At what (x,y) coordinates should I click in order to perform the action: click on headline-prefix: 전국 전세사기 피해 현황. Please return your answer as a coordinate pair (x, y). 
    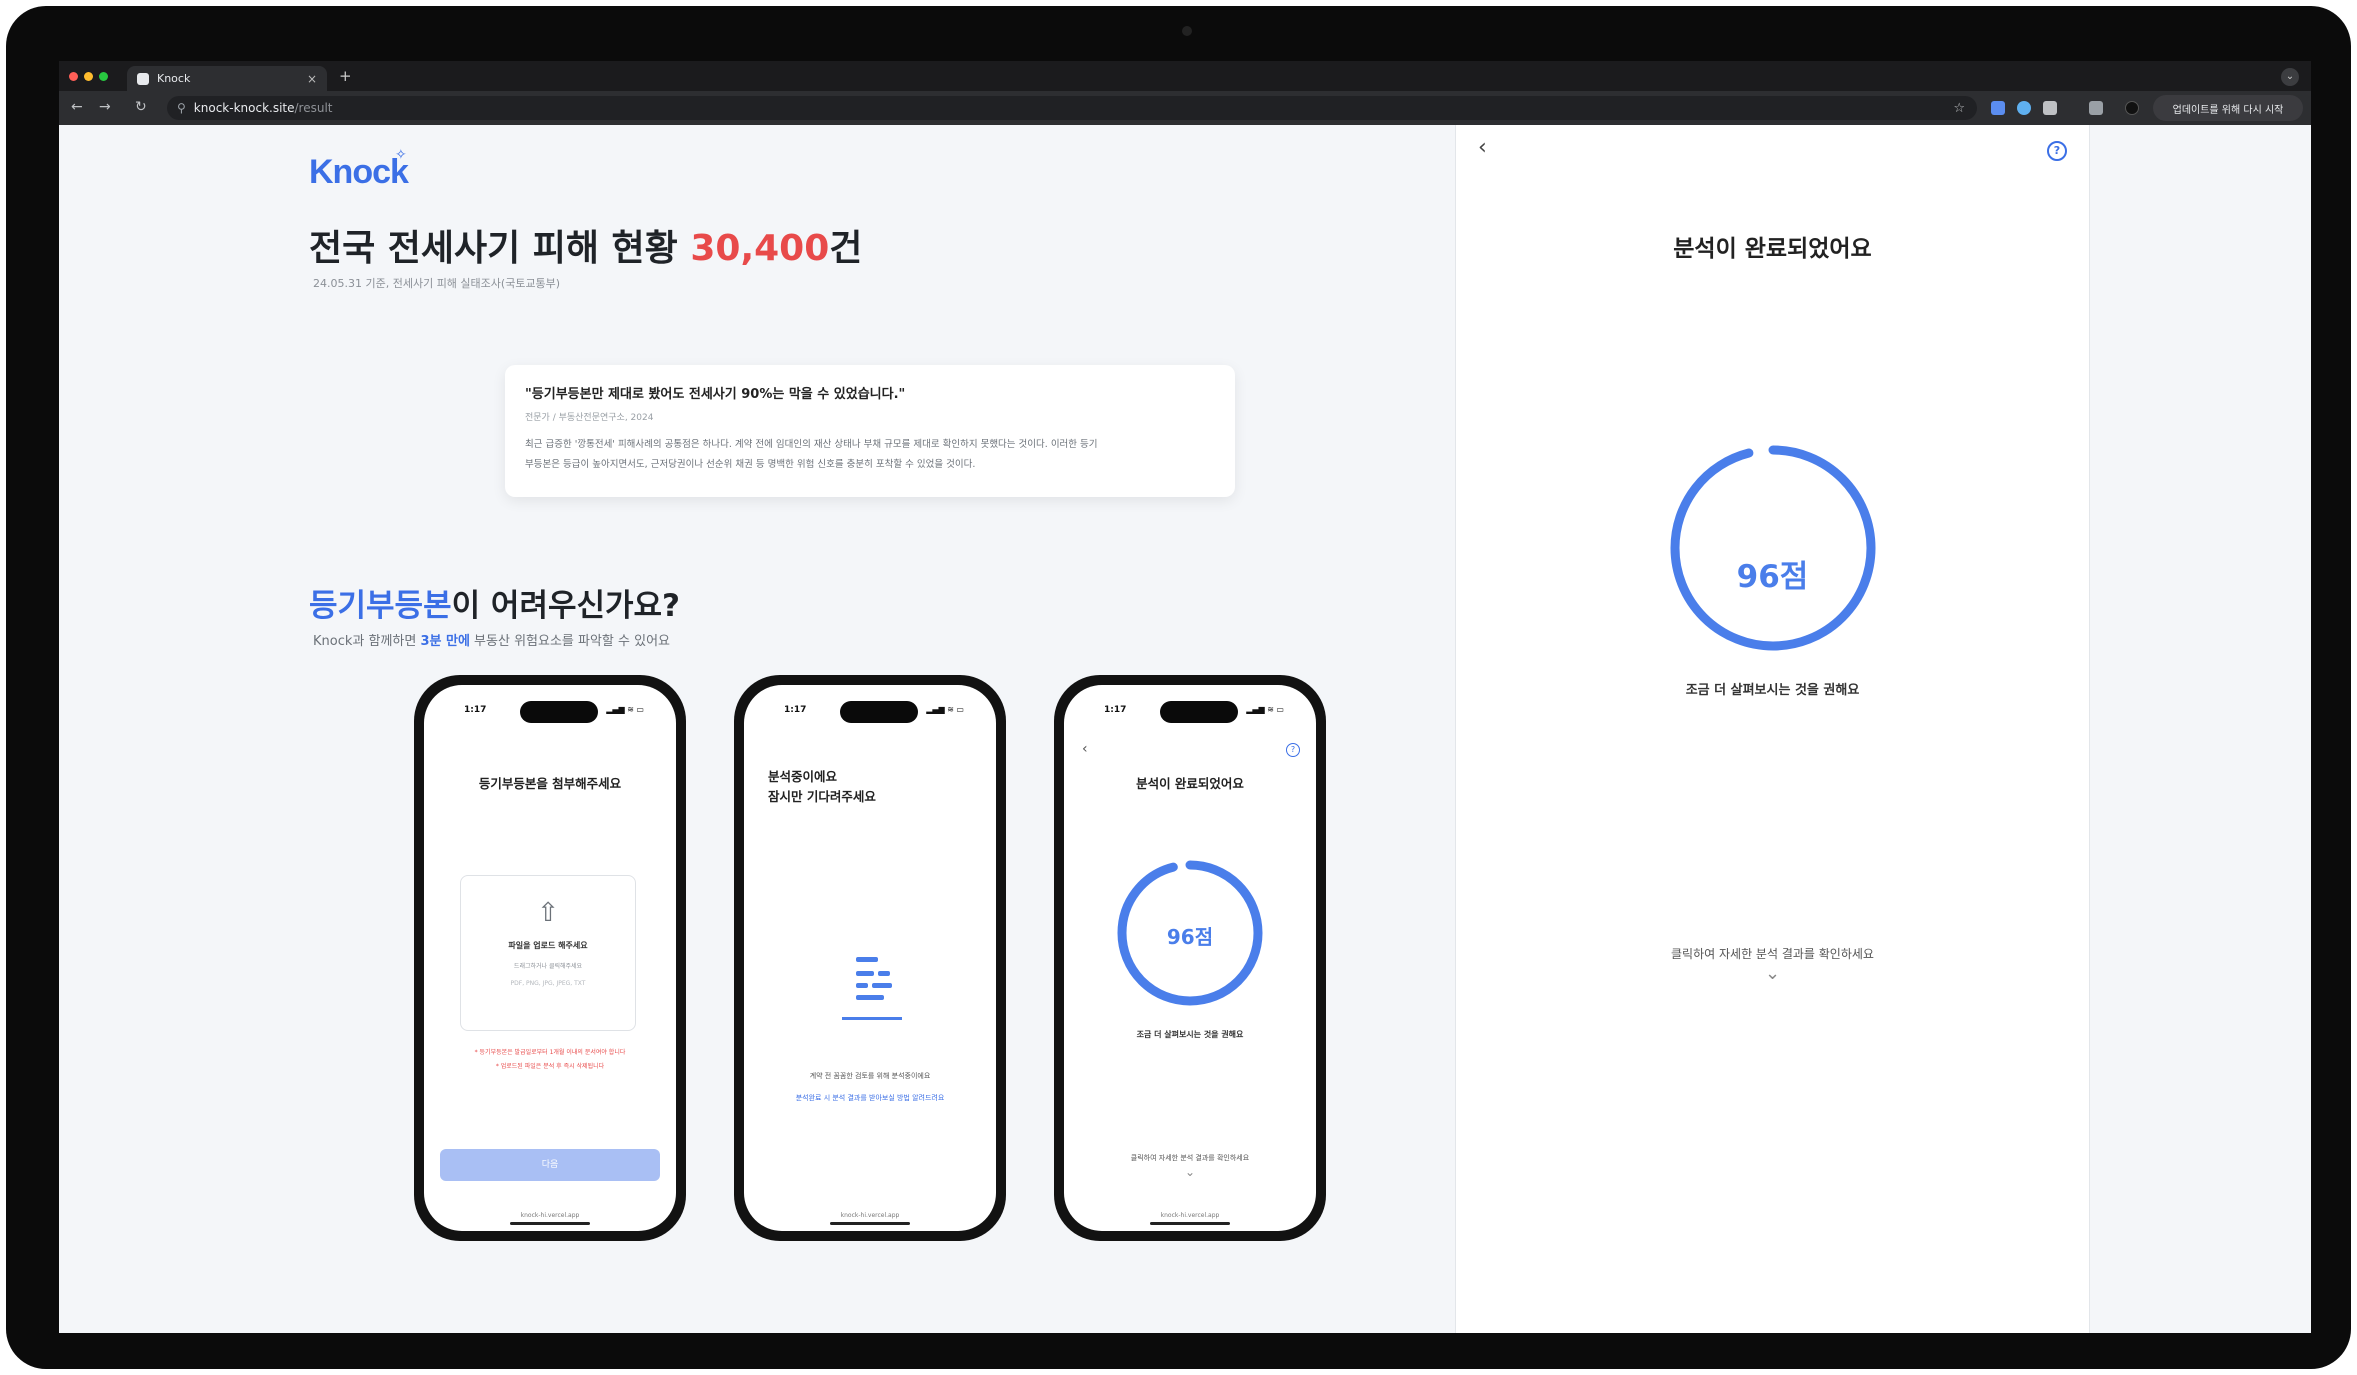
    Looking at the image, I should click on (500, 248).